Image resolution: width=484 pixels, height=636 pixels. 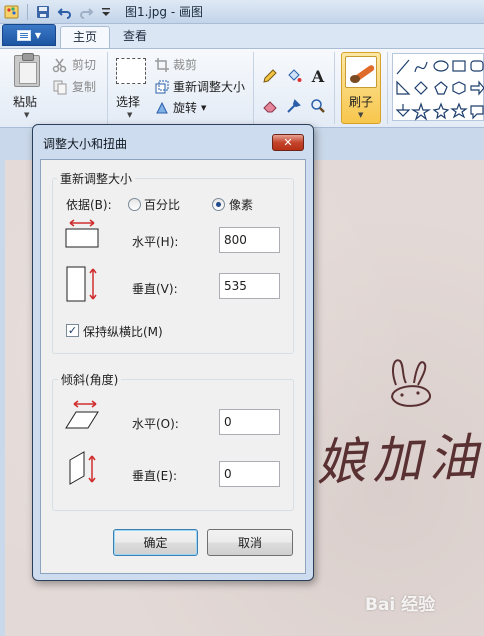 I want to click on paste-icon, so click(x=27, y=70).